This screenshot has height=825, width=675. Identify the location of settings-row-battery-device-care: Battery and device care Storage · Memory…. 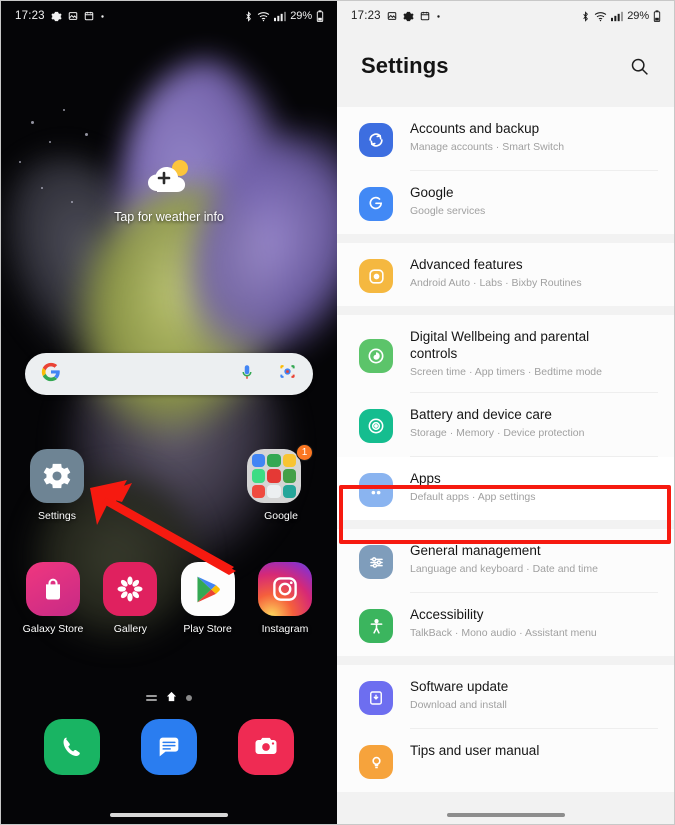
(505, 424).